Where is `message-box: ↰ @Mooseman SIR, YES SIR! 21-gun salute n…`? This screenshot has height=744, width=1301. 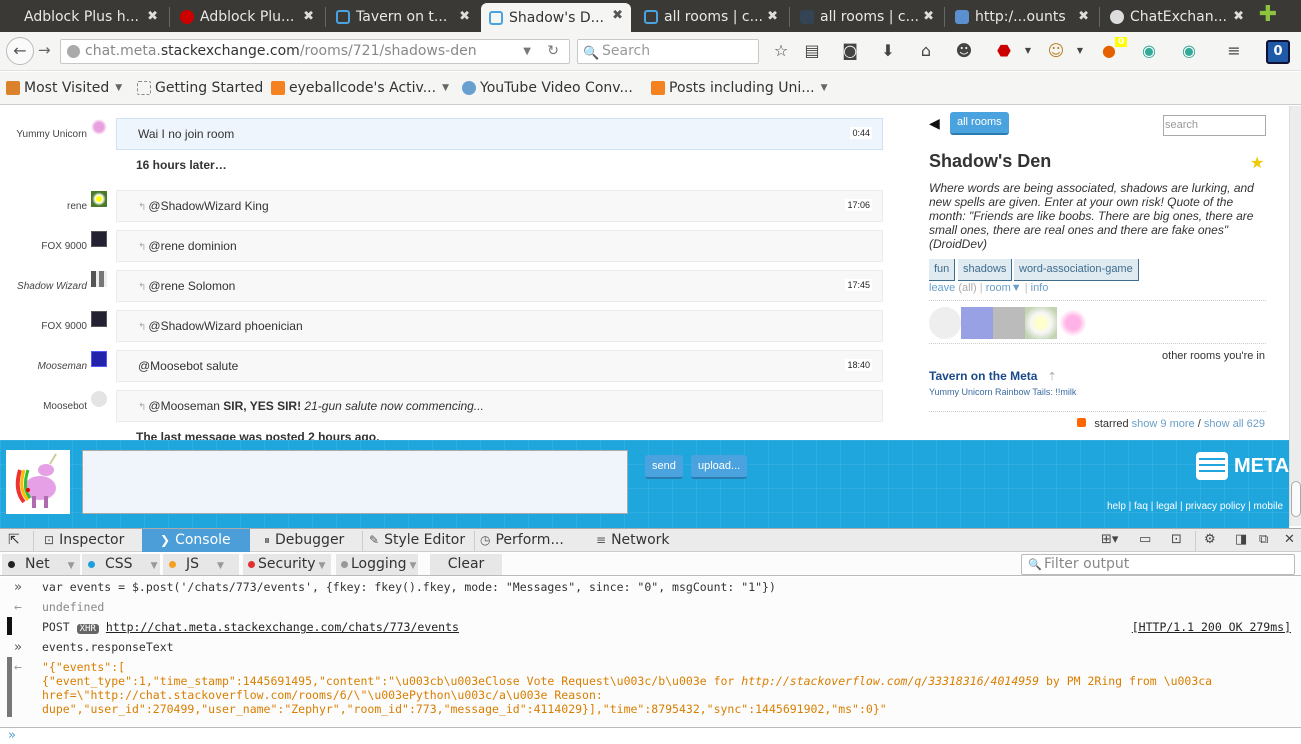 message-box: ↰ @Mooseman SIR, YES SIR! 21-gun salute n… is located at coordinates (499, 406).